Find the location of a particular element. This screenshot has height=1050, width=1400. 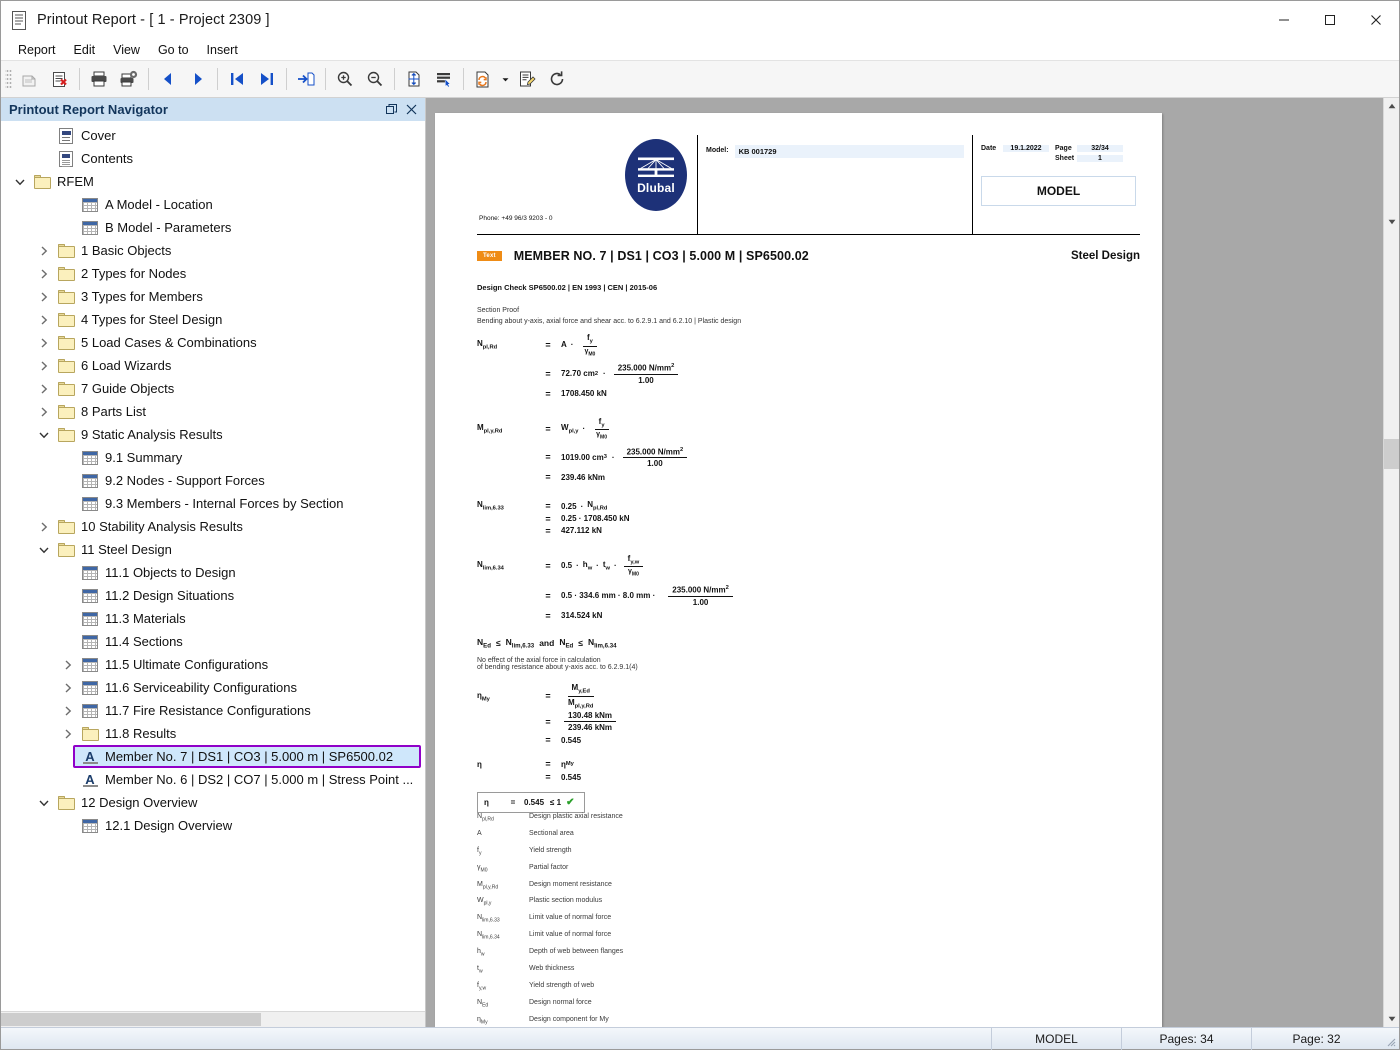

close-panel-icon is located at coordinates (411, 110).